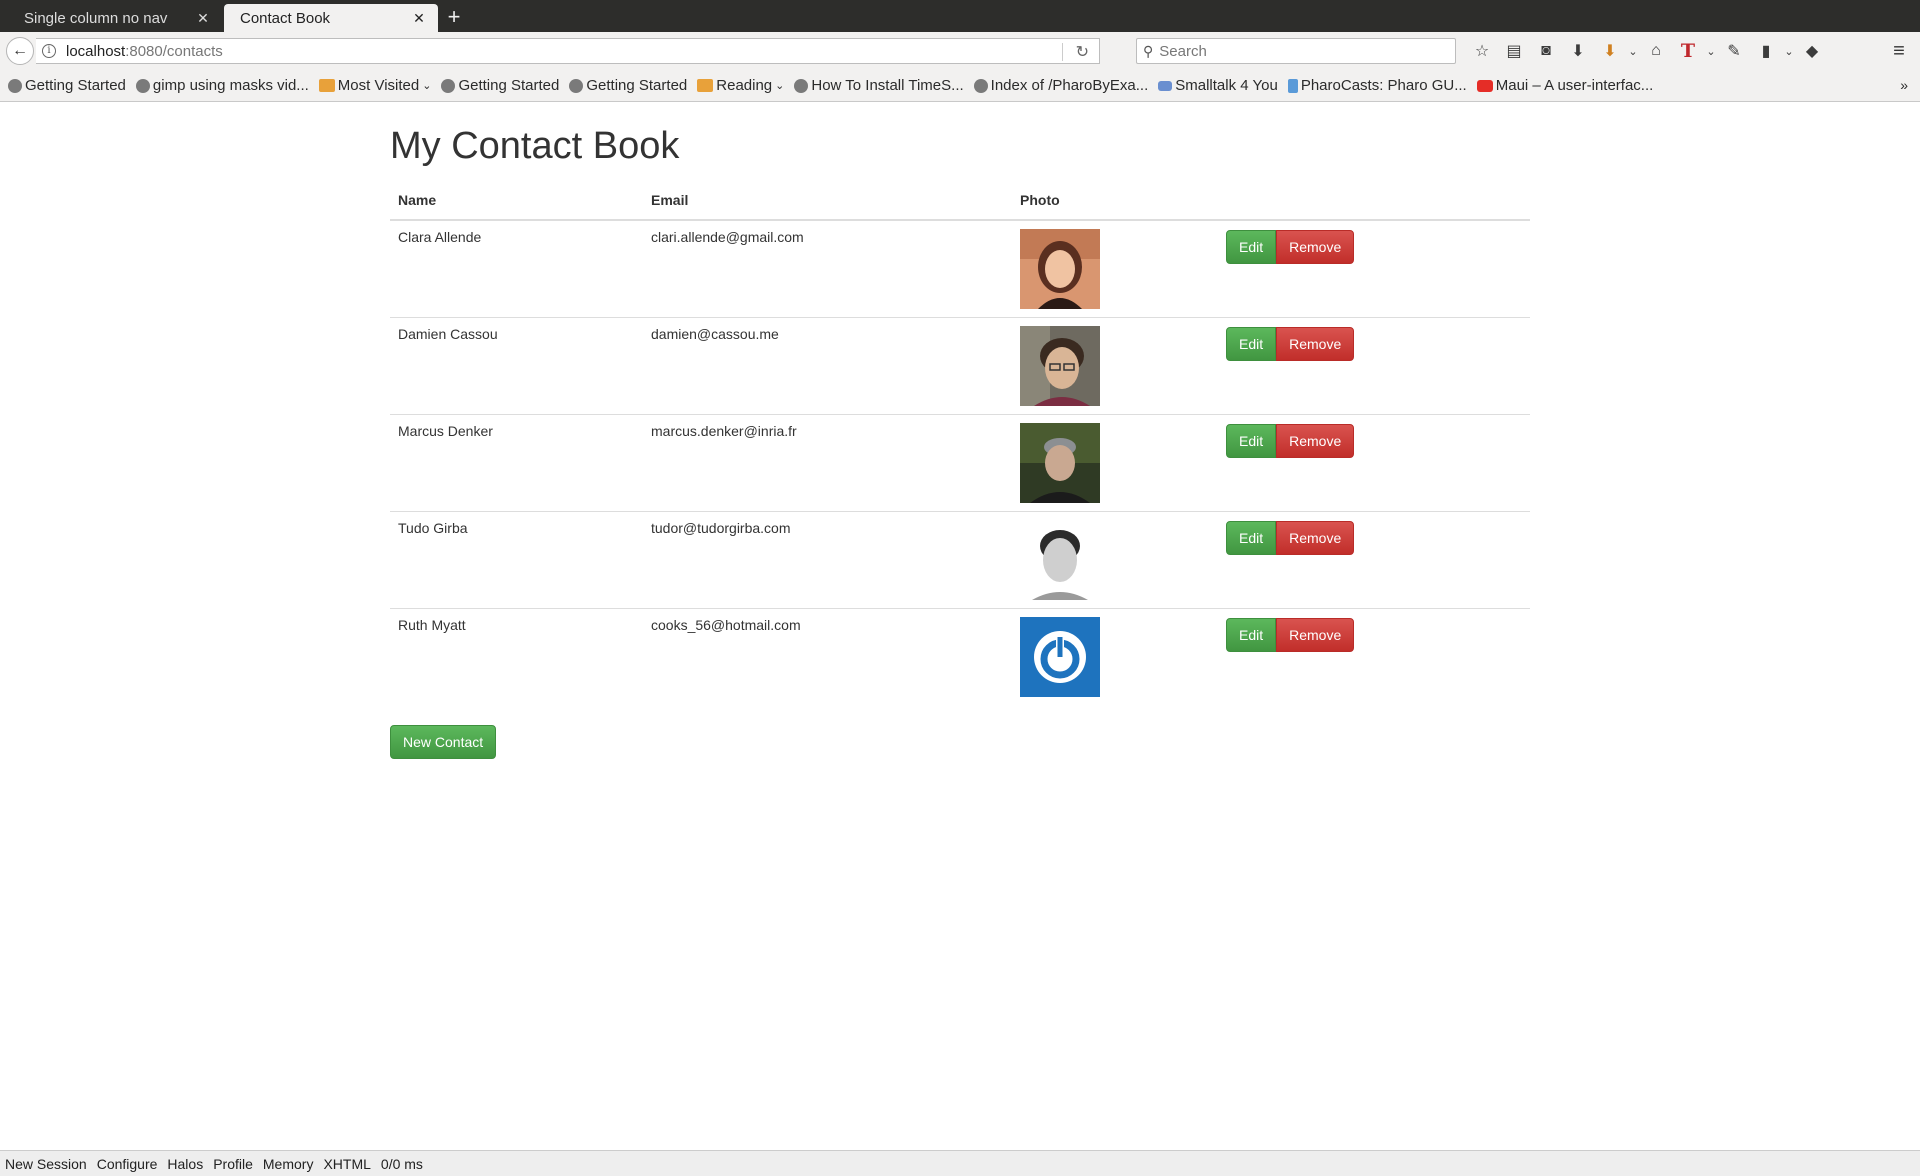 The width and height of the screenshot is (1920, 1176). Describe the element at coordinates (516, 559) in the screenshot. I see `contact-name: Tudo Girba` at that location.